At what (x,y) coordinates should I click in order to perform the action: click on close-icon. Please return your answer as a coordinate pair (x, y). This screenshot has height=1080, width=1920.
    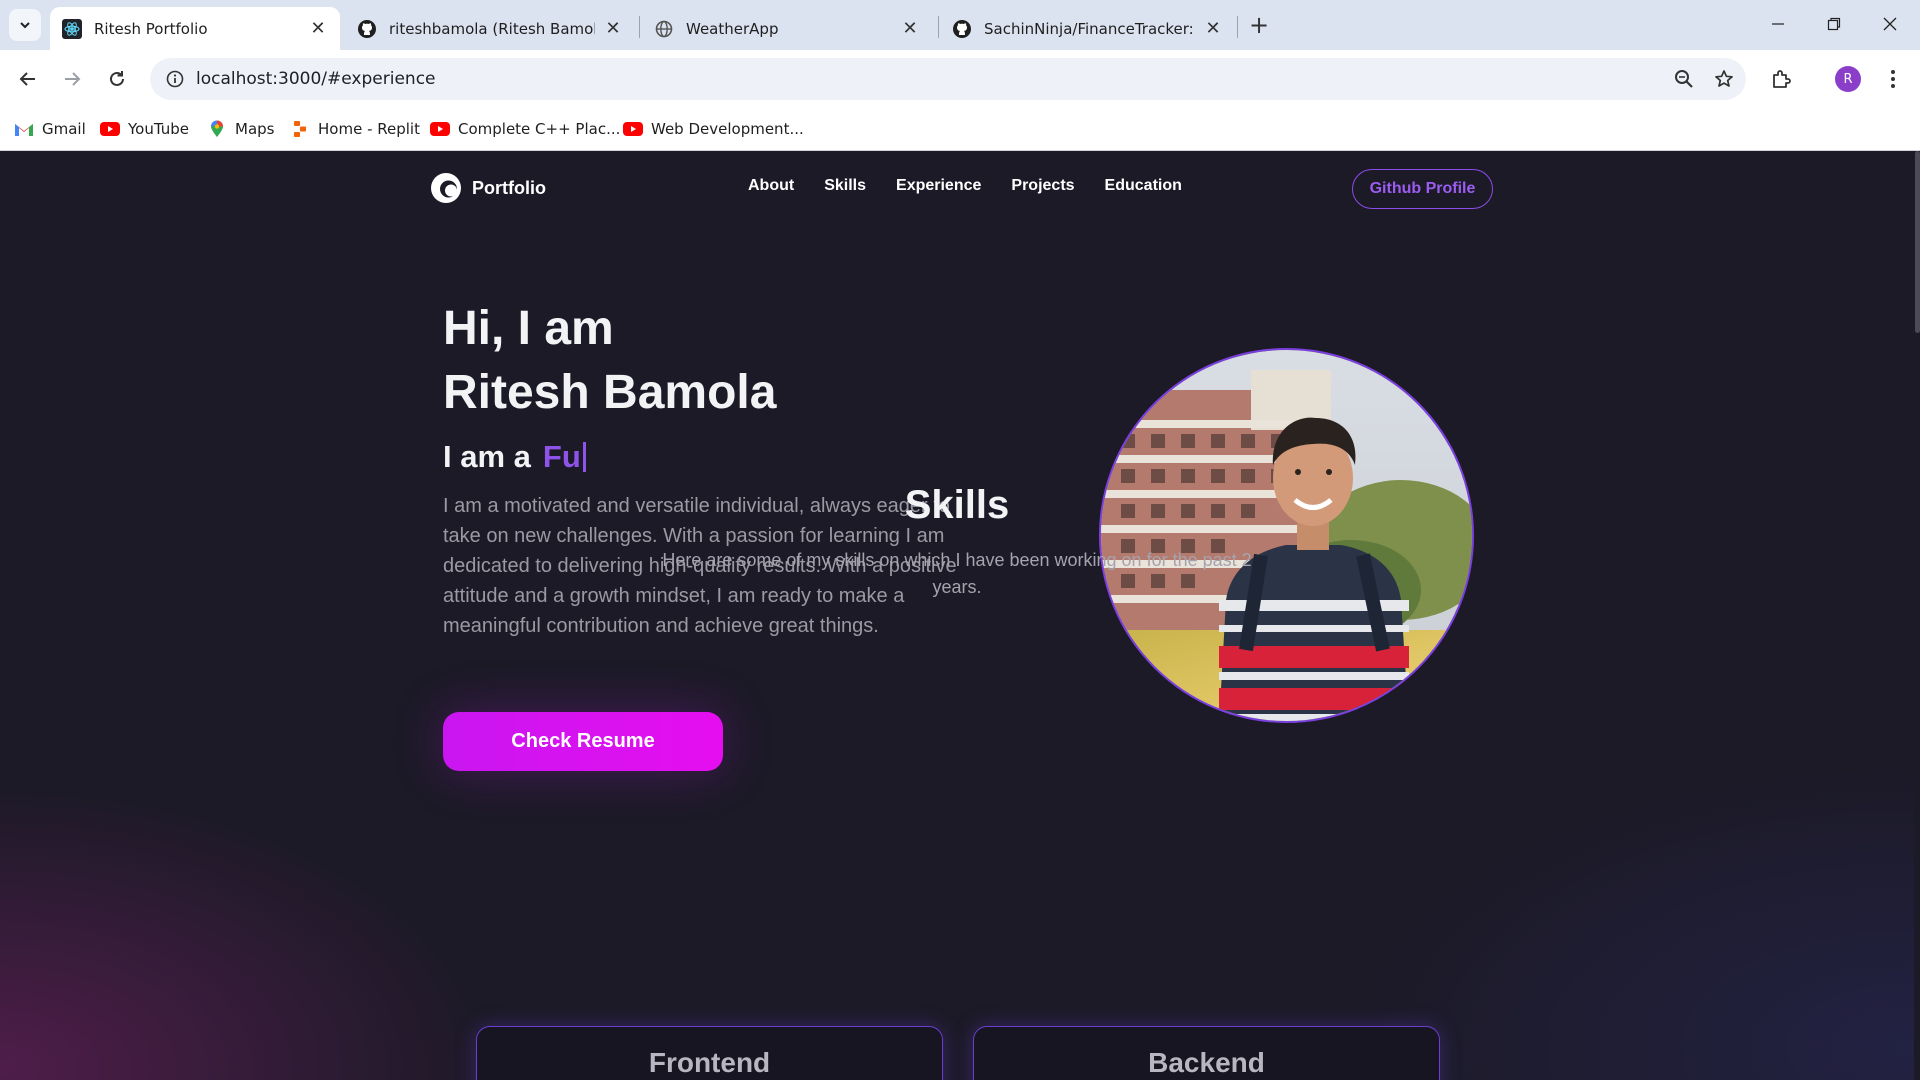
    Looking at the image, I should click on (1890, 24).